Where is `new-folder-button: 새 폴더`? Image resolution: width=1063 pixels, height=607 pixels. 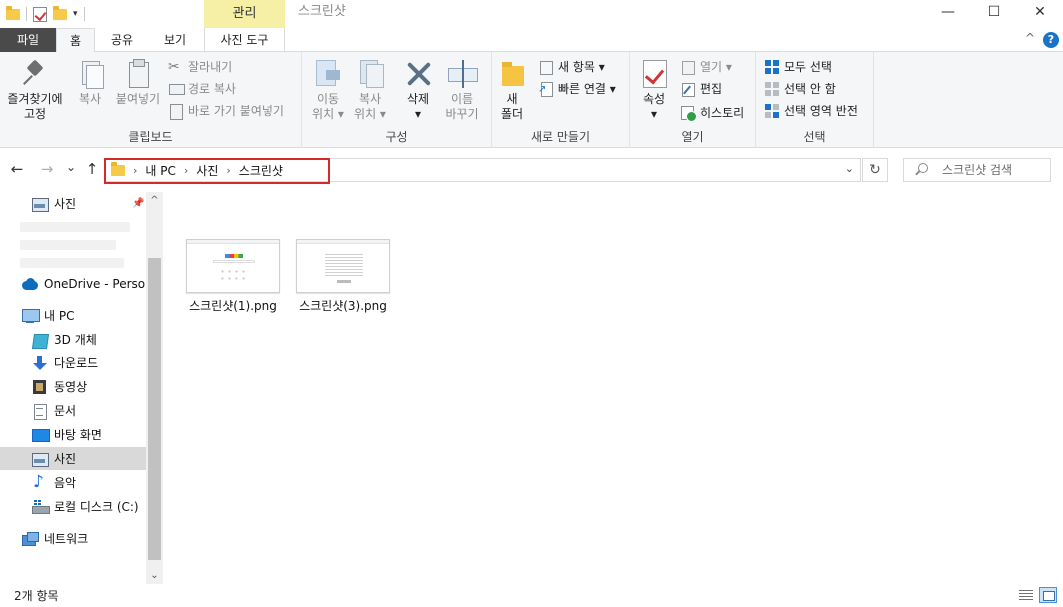 new-folder-button: 새 폴더 is located at coordinates (512, 90).